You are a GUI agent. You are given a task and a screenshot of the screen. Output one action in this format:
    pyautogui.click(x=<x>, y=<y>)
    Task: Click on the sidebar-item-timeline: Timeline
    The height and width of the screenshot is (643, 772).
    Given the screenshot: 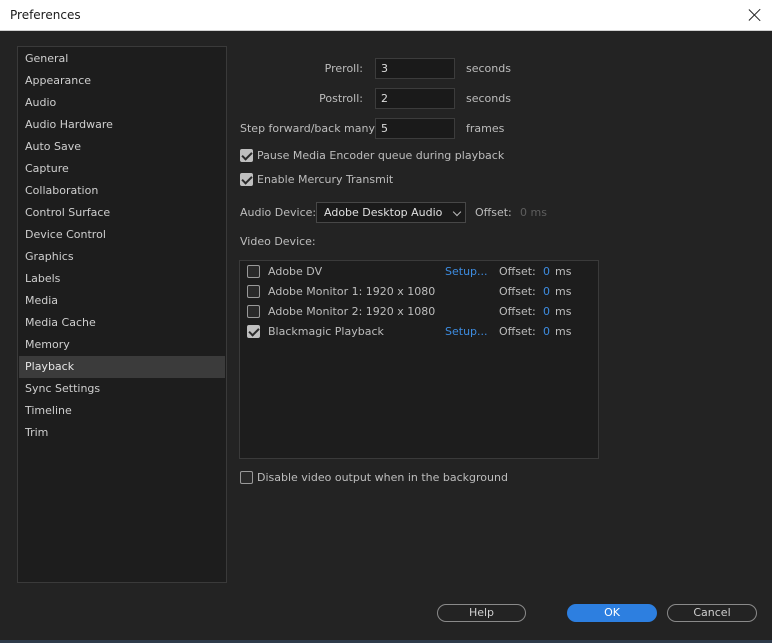 What is the action you would take?
    pyautogui.click(x=122, y=411)
    